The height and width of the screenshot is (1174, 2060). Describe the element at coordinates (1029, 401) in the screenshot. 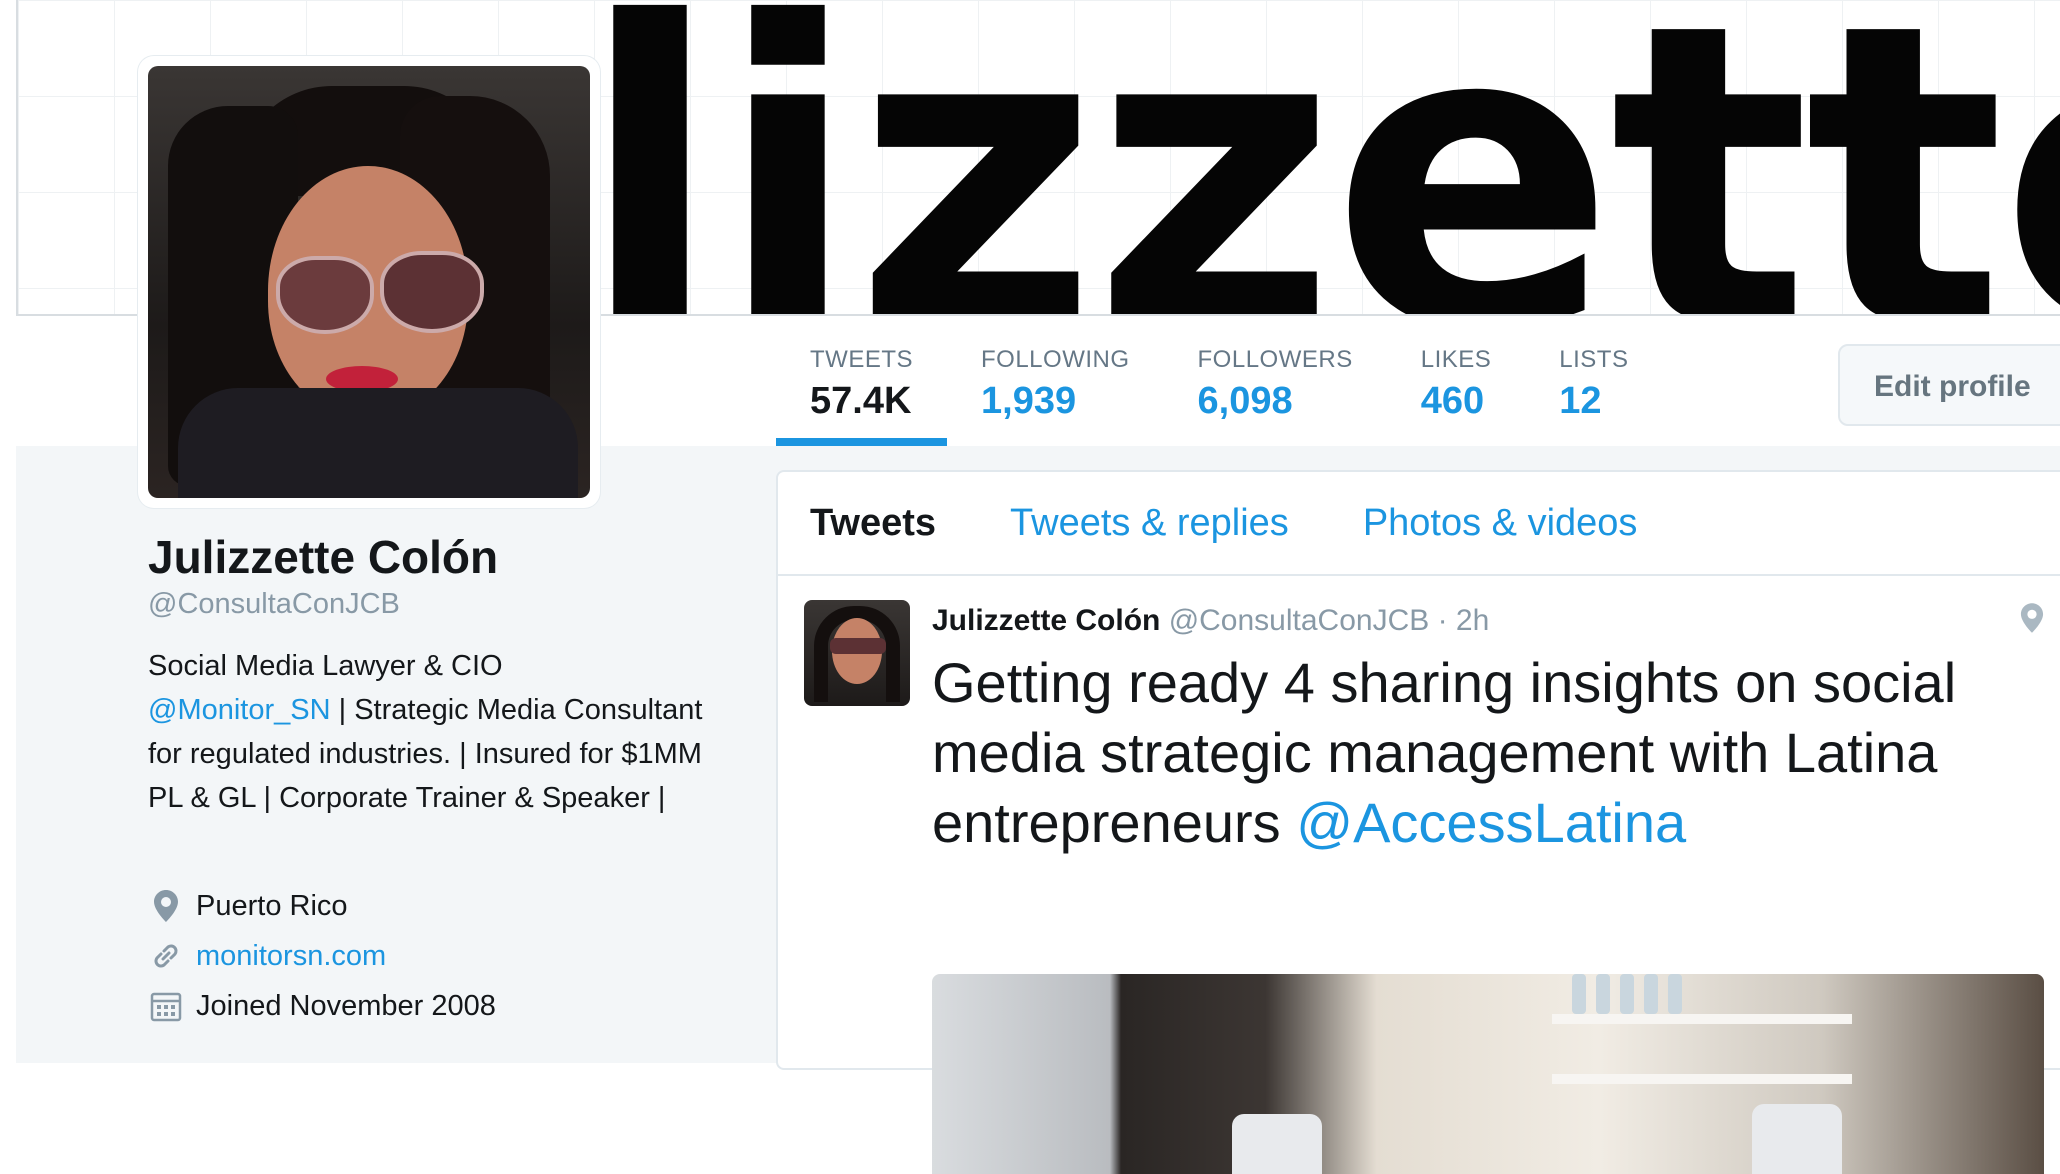

I see `stat-value: 1,939` at that location.